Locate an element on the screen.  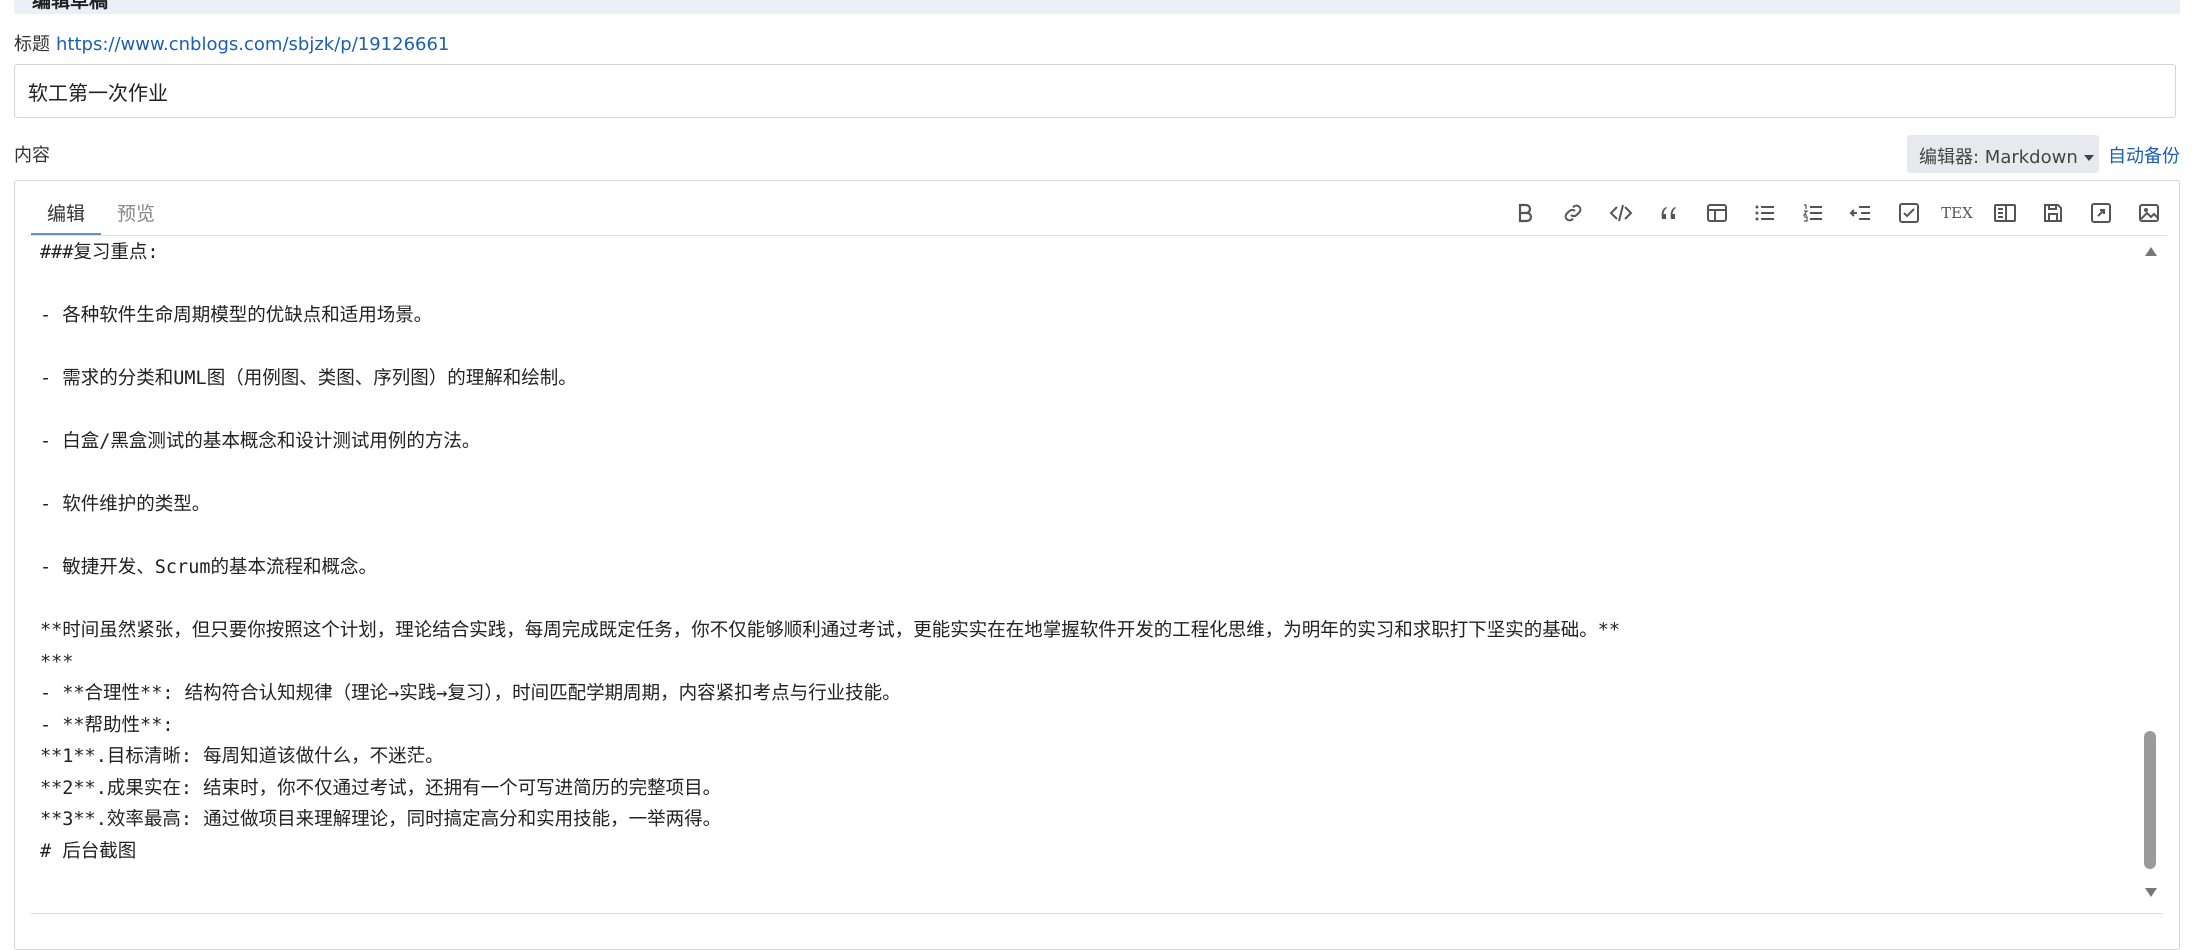
code-icon is located at coordinates (1621, 213).